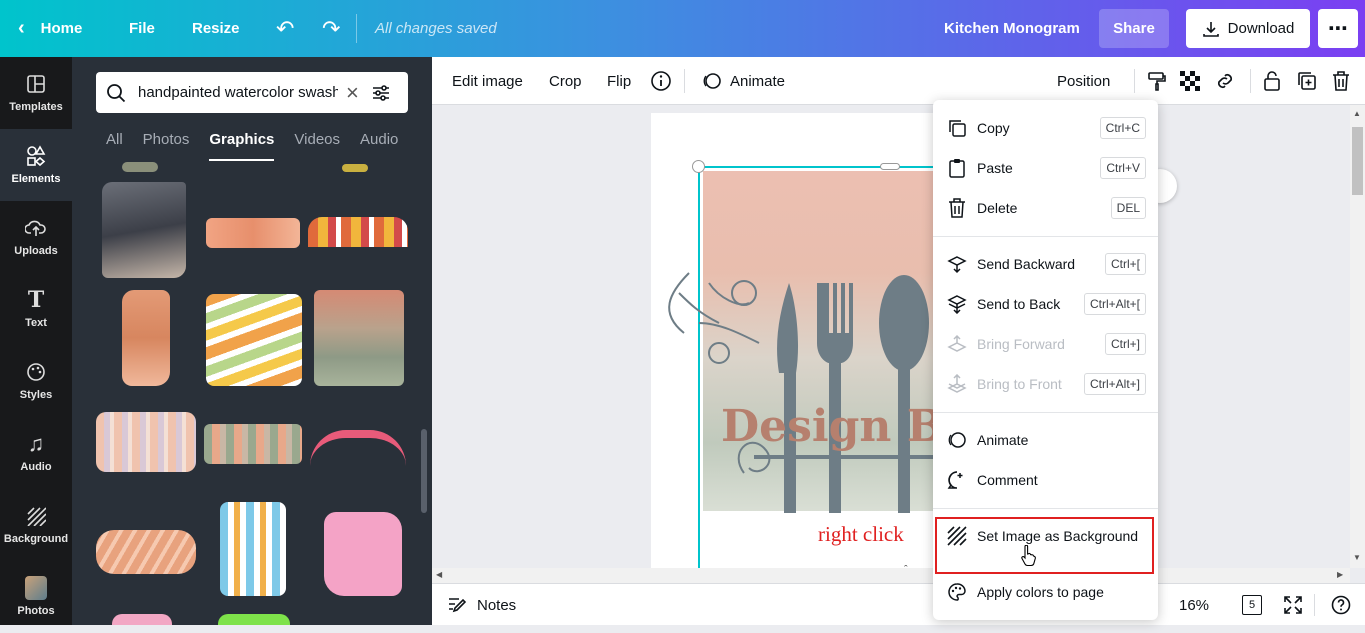  I want to click on position-button: Position, so click(1083, 81).